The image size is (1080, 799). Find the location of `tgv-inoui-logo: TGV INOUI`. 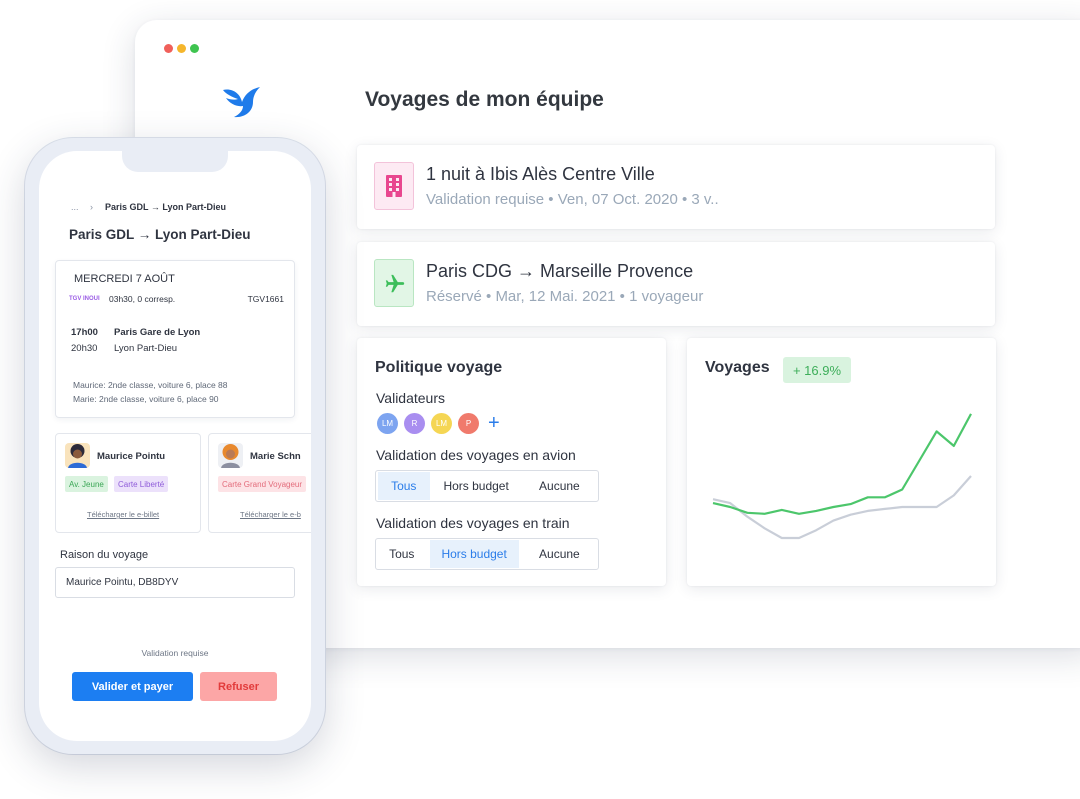

tgv-inoui-logo: TGV INOUI is located at coordinates (84, 299).